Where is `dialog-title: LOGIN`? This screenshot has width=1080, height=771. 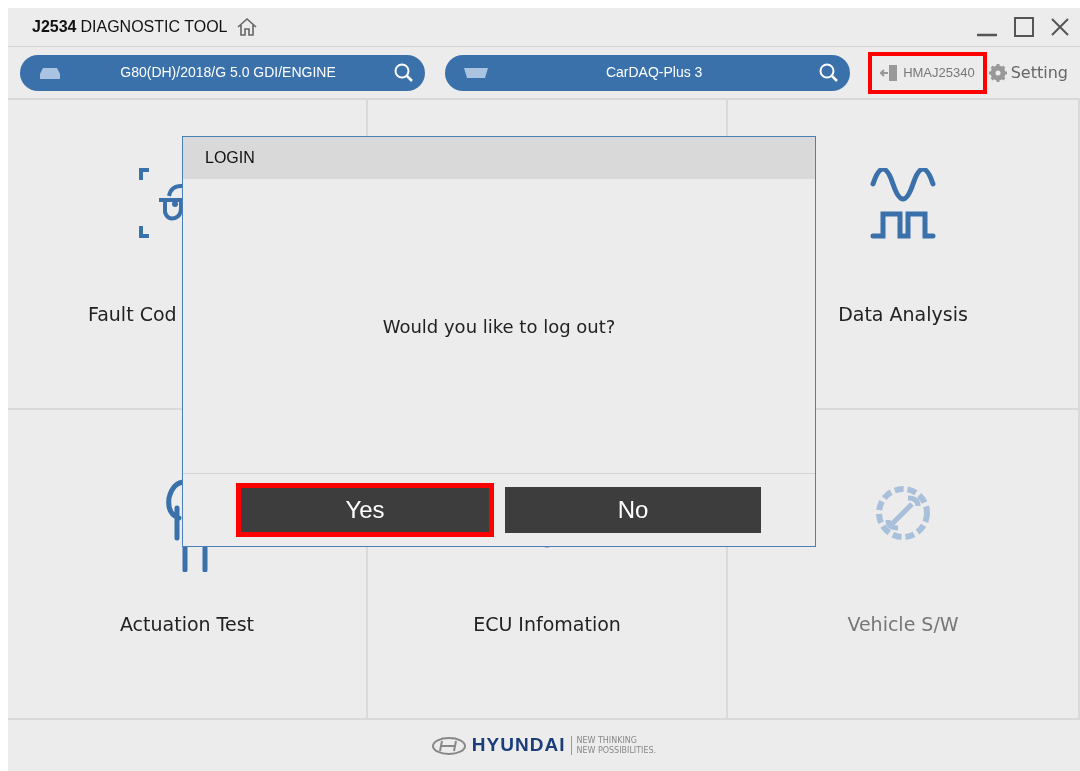 dialog-title: LOGIN is located at coordinates (499, 158).